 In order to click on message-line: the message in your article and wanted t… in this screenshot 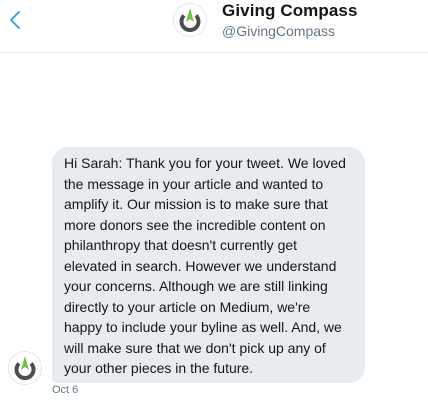, I will do `click(194, 183)`.